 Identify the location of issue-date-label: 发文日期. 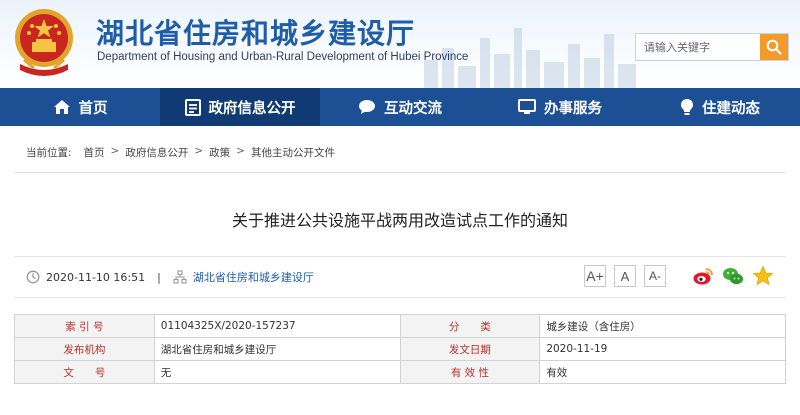
(470, 349).